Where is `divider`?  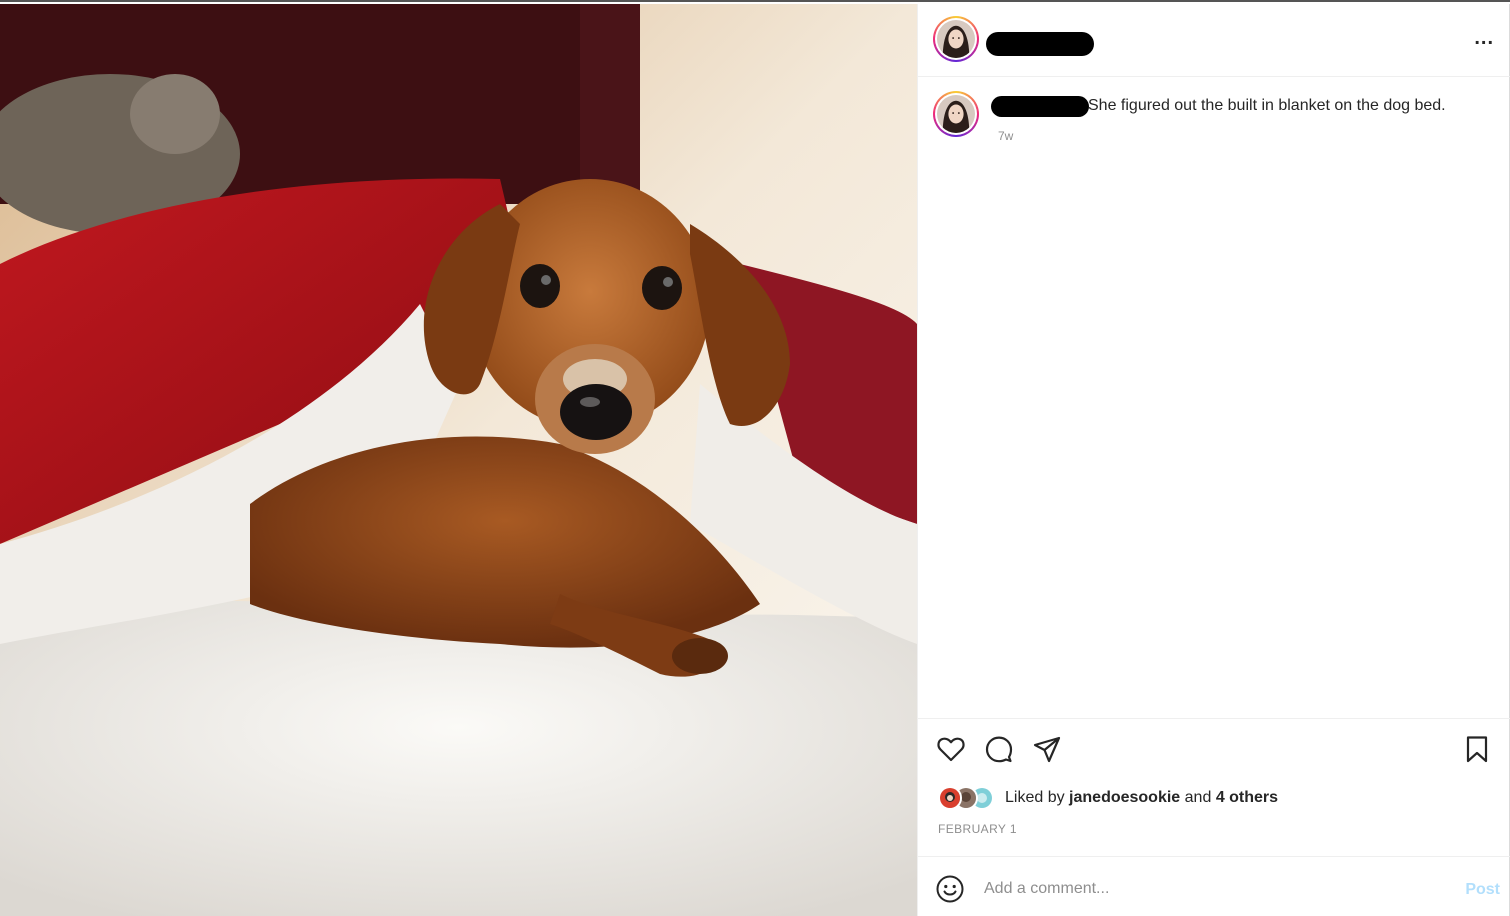 divider is located at coordinates (1214, 718).